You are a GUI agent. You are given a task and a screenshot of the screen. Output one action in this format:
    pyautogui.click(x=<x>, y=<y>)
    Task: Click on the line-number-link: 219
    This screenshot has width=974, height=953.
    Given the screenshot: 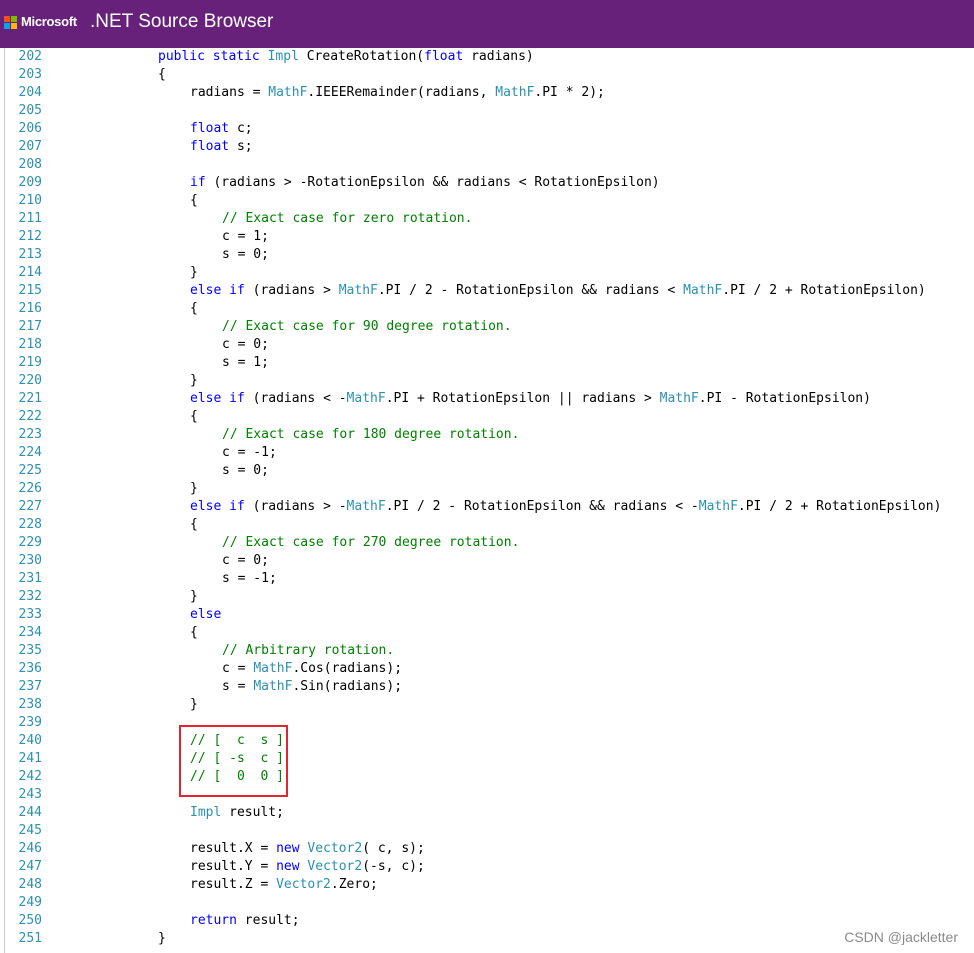 What is the action you would take?
    pyautogui.click(x=23, y=363)
    